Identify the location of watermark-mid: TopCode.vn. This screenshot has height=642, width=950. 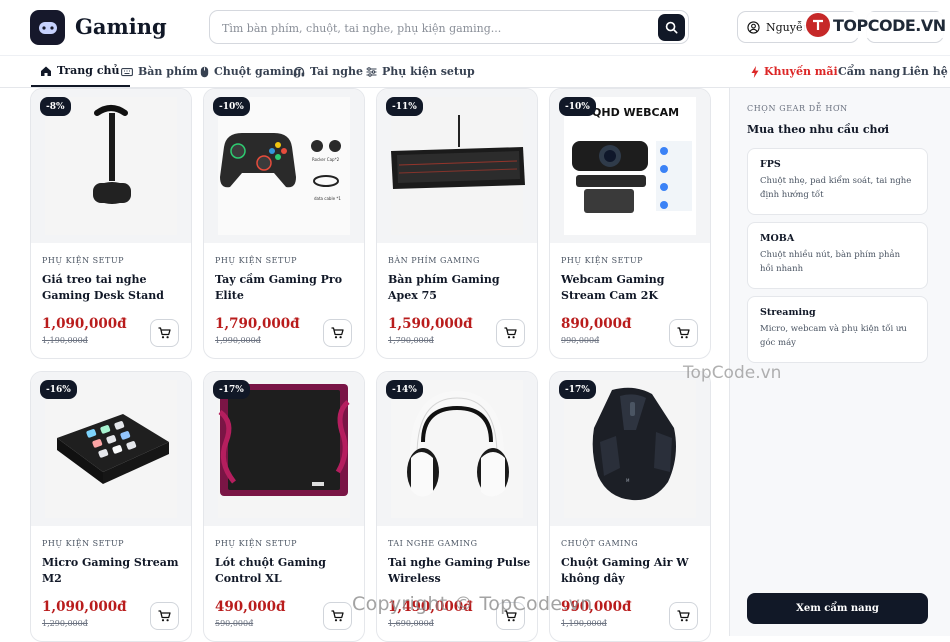
(732, 373).